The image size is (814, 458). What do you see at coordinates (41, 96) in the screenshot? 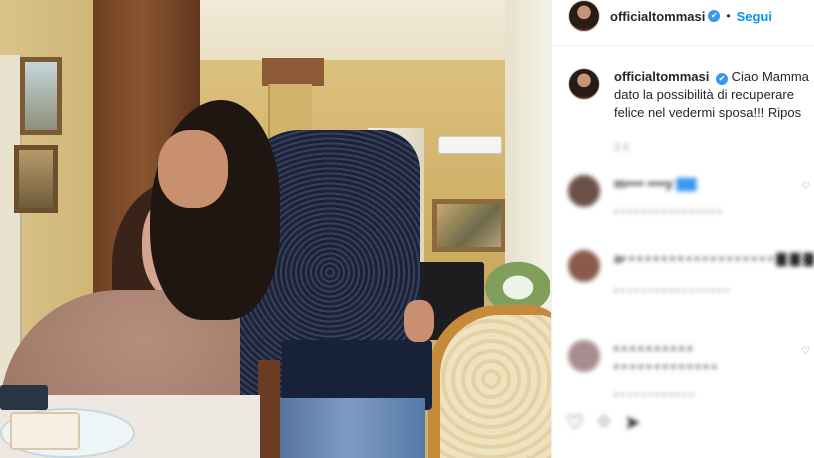
I see `photo-wall-frame-top` at bounding box center [41, 96].